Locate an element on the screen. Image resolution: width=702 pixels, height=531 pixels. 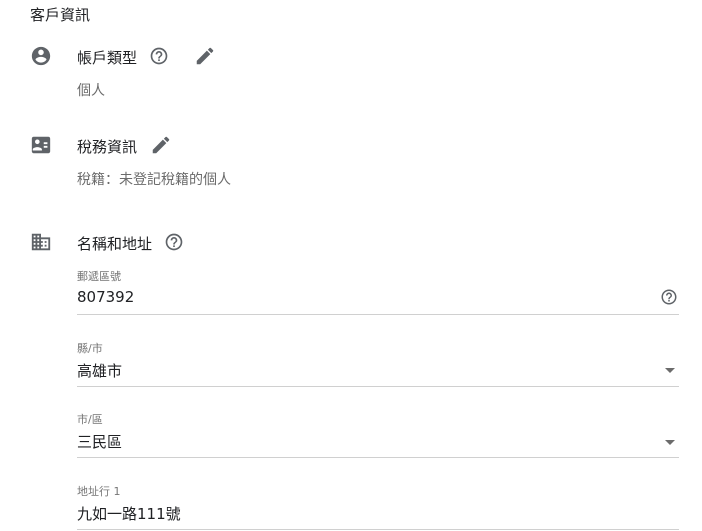
building-icon is located at coordinates (41, 242).